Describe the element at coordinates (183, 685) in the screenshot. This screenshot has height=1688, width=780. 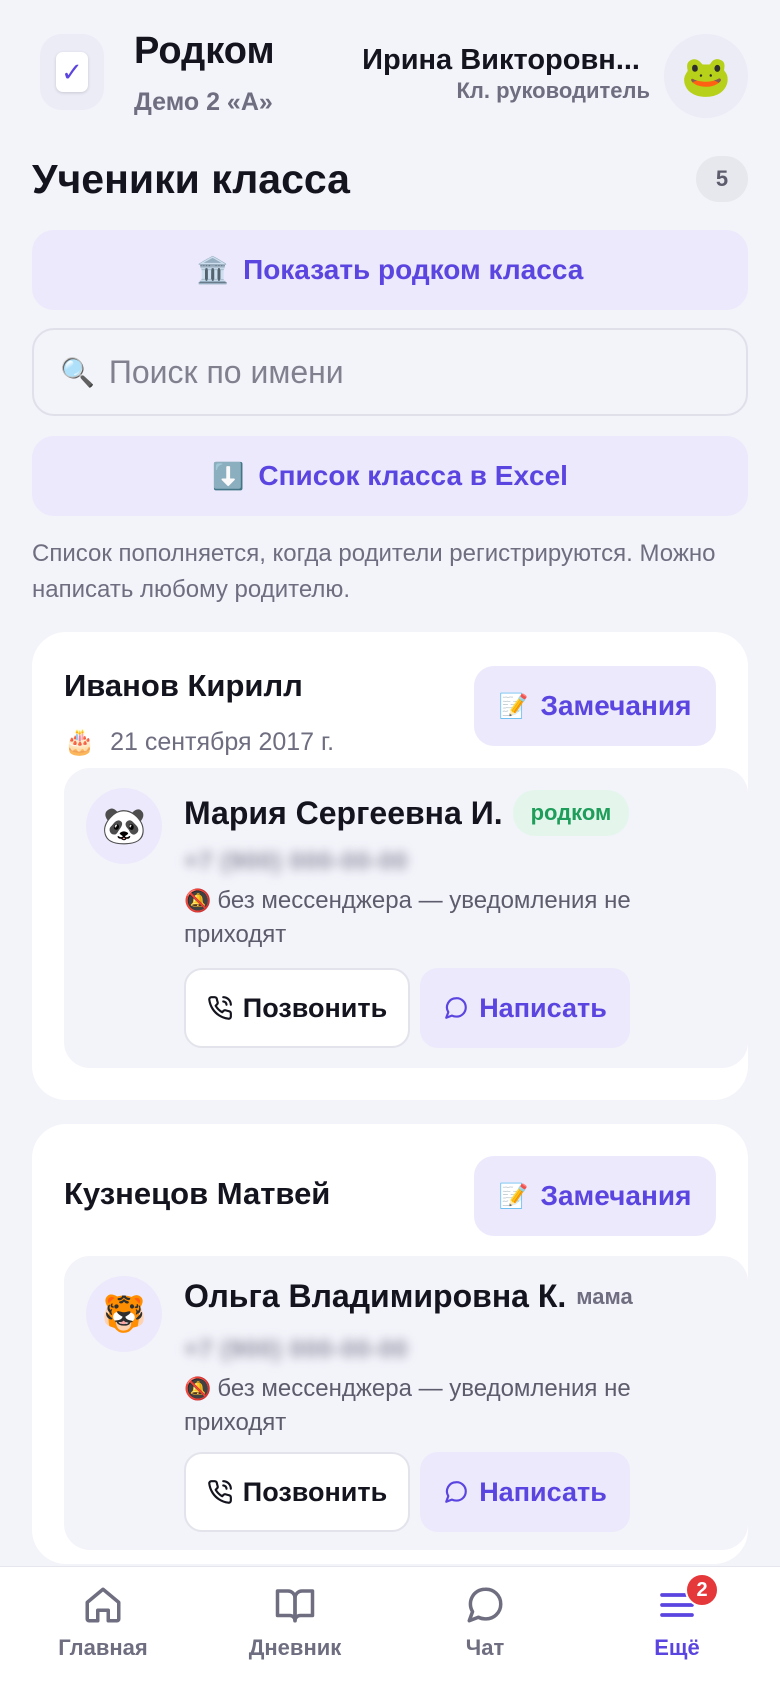
I see `student-name: Иванов Кирилл` at that location.